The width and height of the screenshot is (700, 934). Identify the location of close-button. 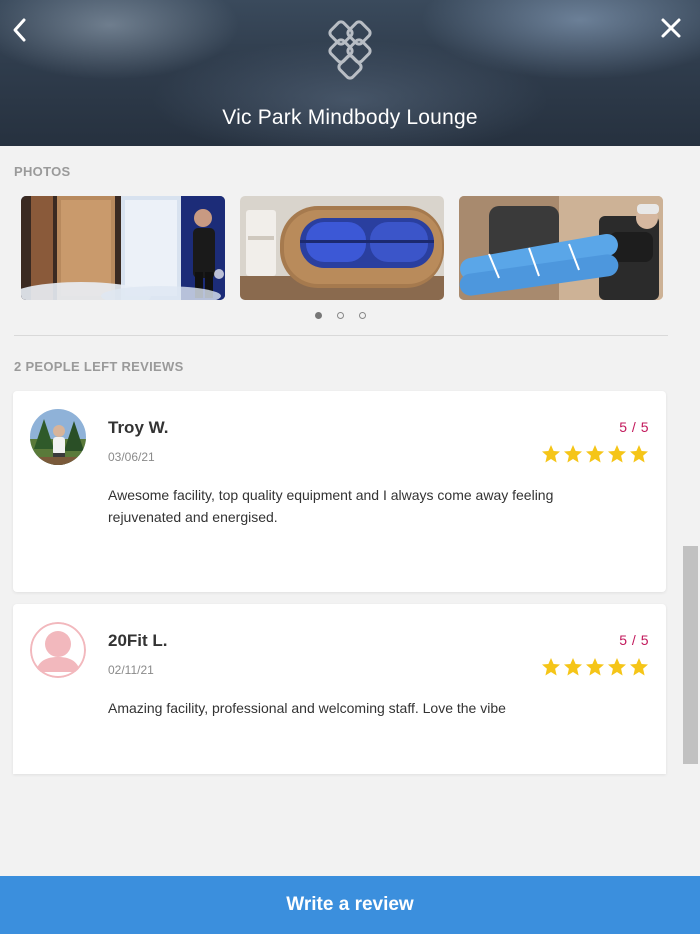
(671, 28).